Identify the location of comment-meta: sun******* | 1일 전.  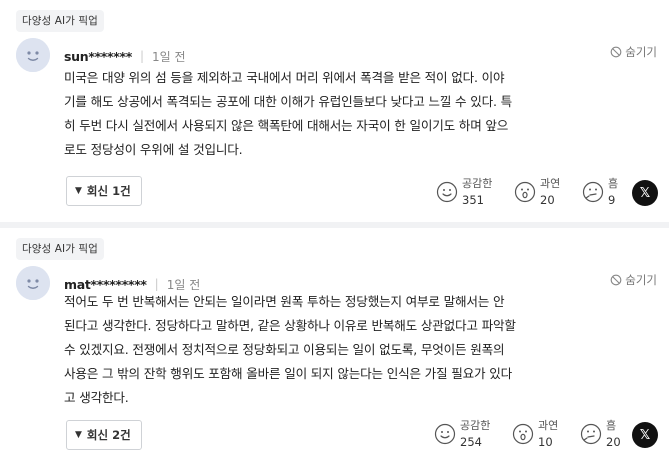
(125, 56).